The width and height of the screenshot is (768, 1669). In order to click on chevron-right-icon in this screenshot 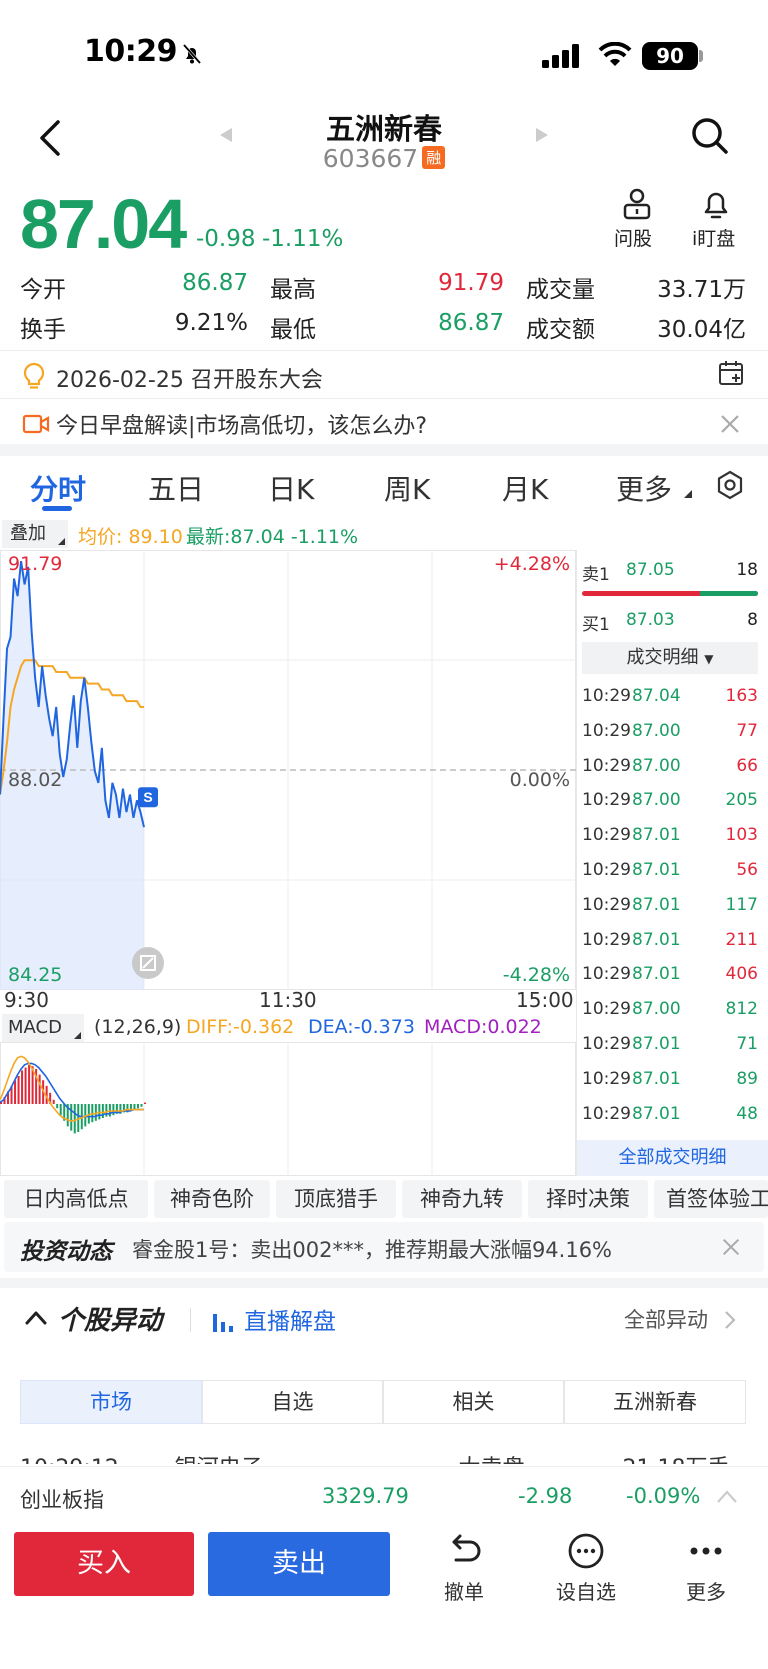, I will do `click(730, 1320)`.